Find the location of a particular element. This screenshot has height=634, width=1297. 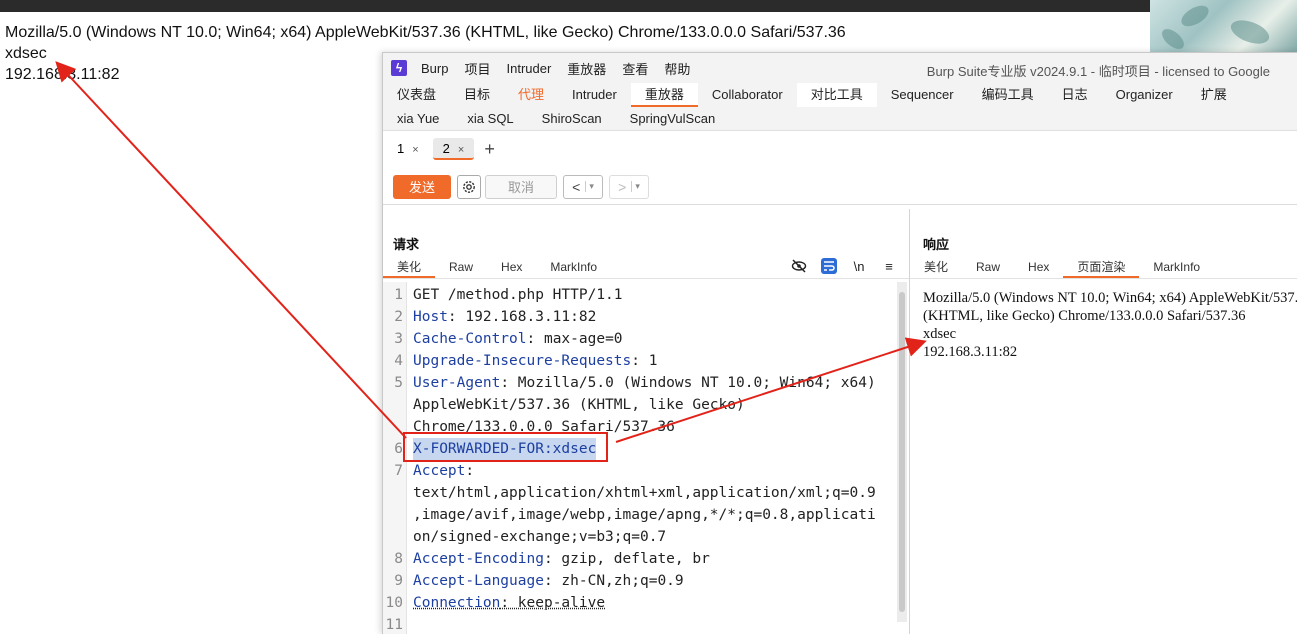

code-text: Accept-Encoding: gzip, deflate, br is located at coordinates (561, 559).